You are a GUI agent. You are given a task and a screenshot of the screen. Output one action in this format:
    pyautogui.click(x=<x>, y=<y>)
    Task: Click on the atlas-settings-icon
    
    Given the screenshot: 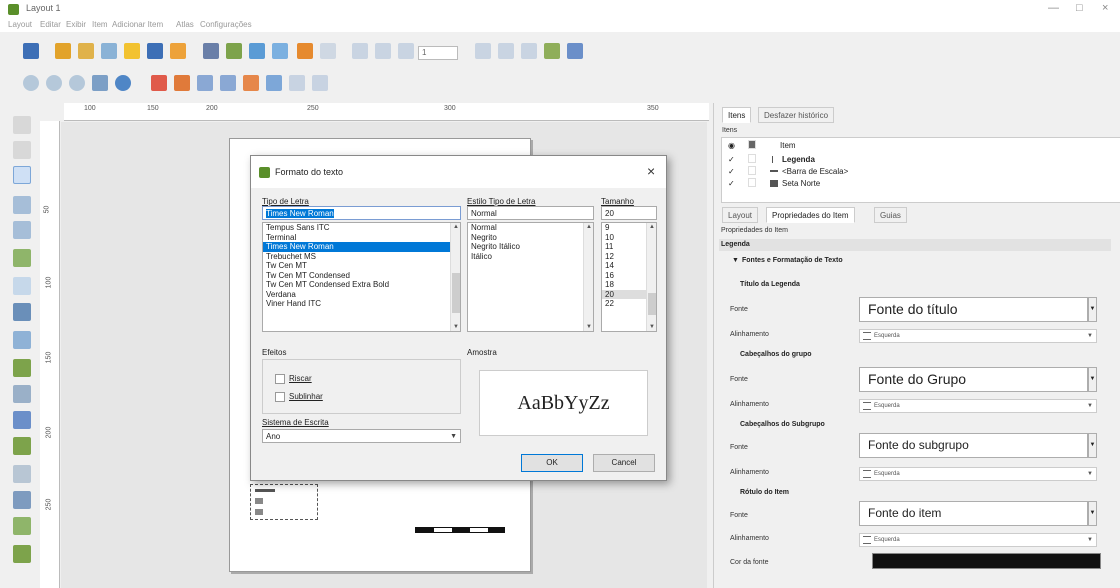 What is the action you would take?
    pyautogui.click(x=575, y=51)
    